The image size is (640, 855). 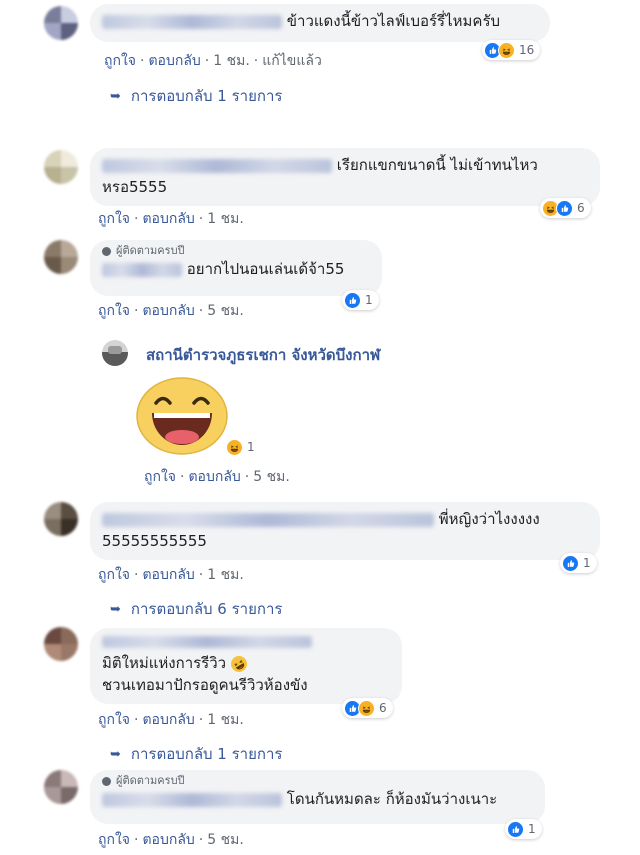 I want to click on reaction-summary: 16, so click(x=511, y=50).